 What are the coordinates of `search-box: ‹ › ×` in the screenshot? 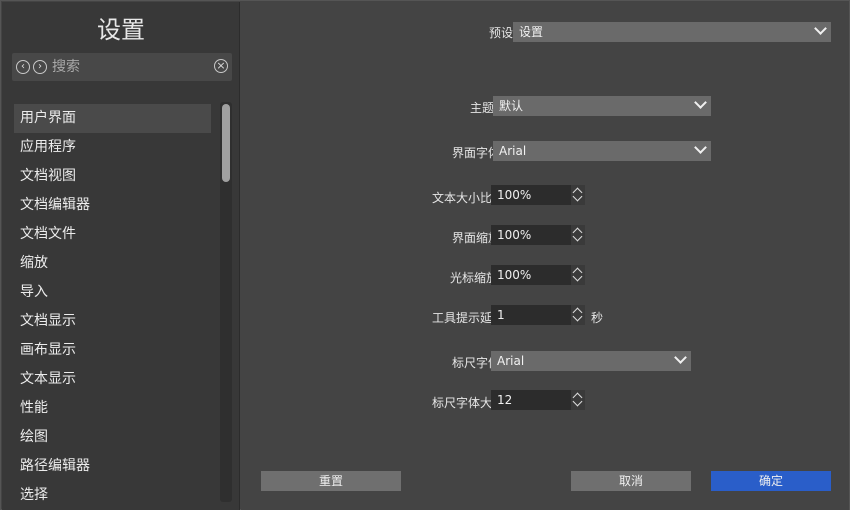 It's located at (122, 67).